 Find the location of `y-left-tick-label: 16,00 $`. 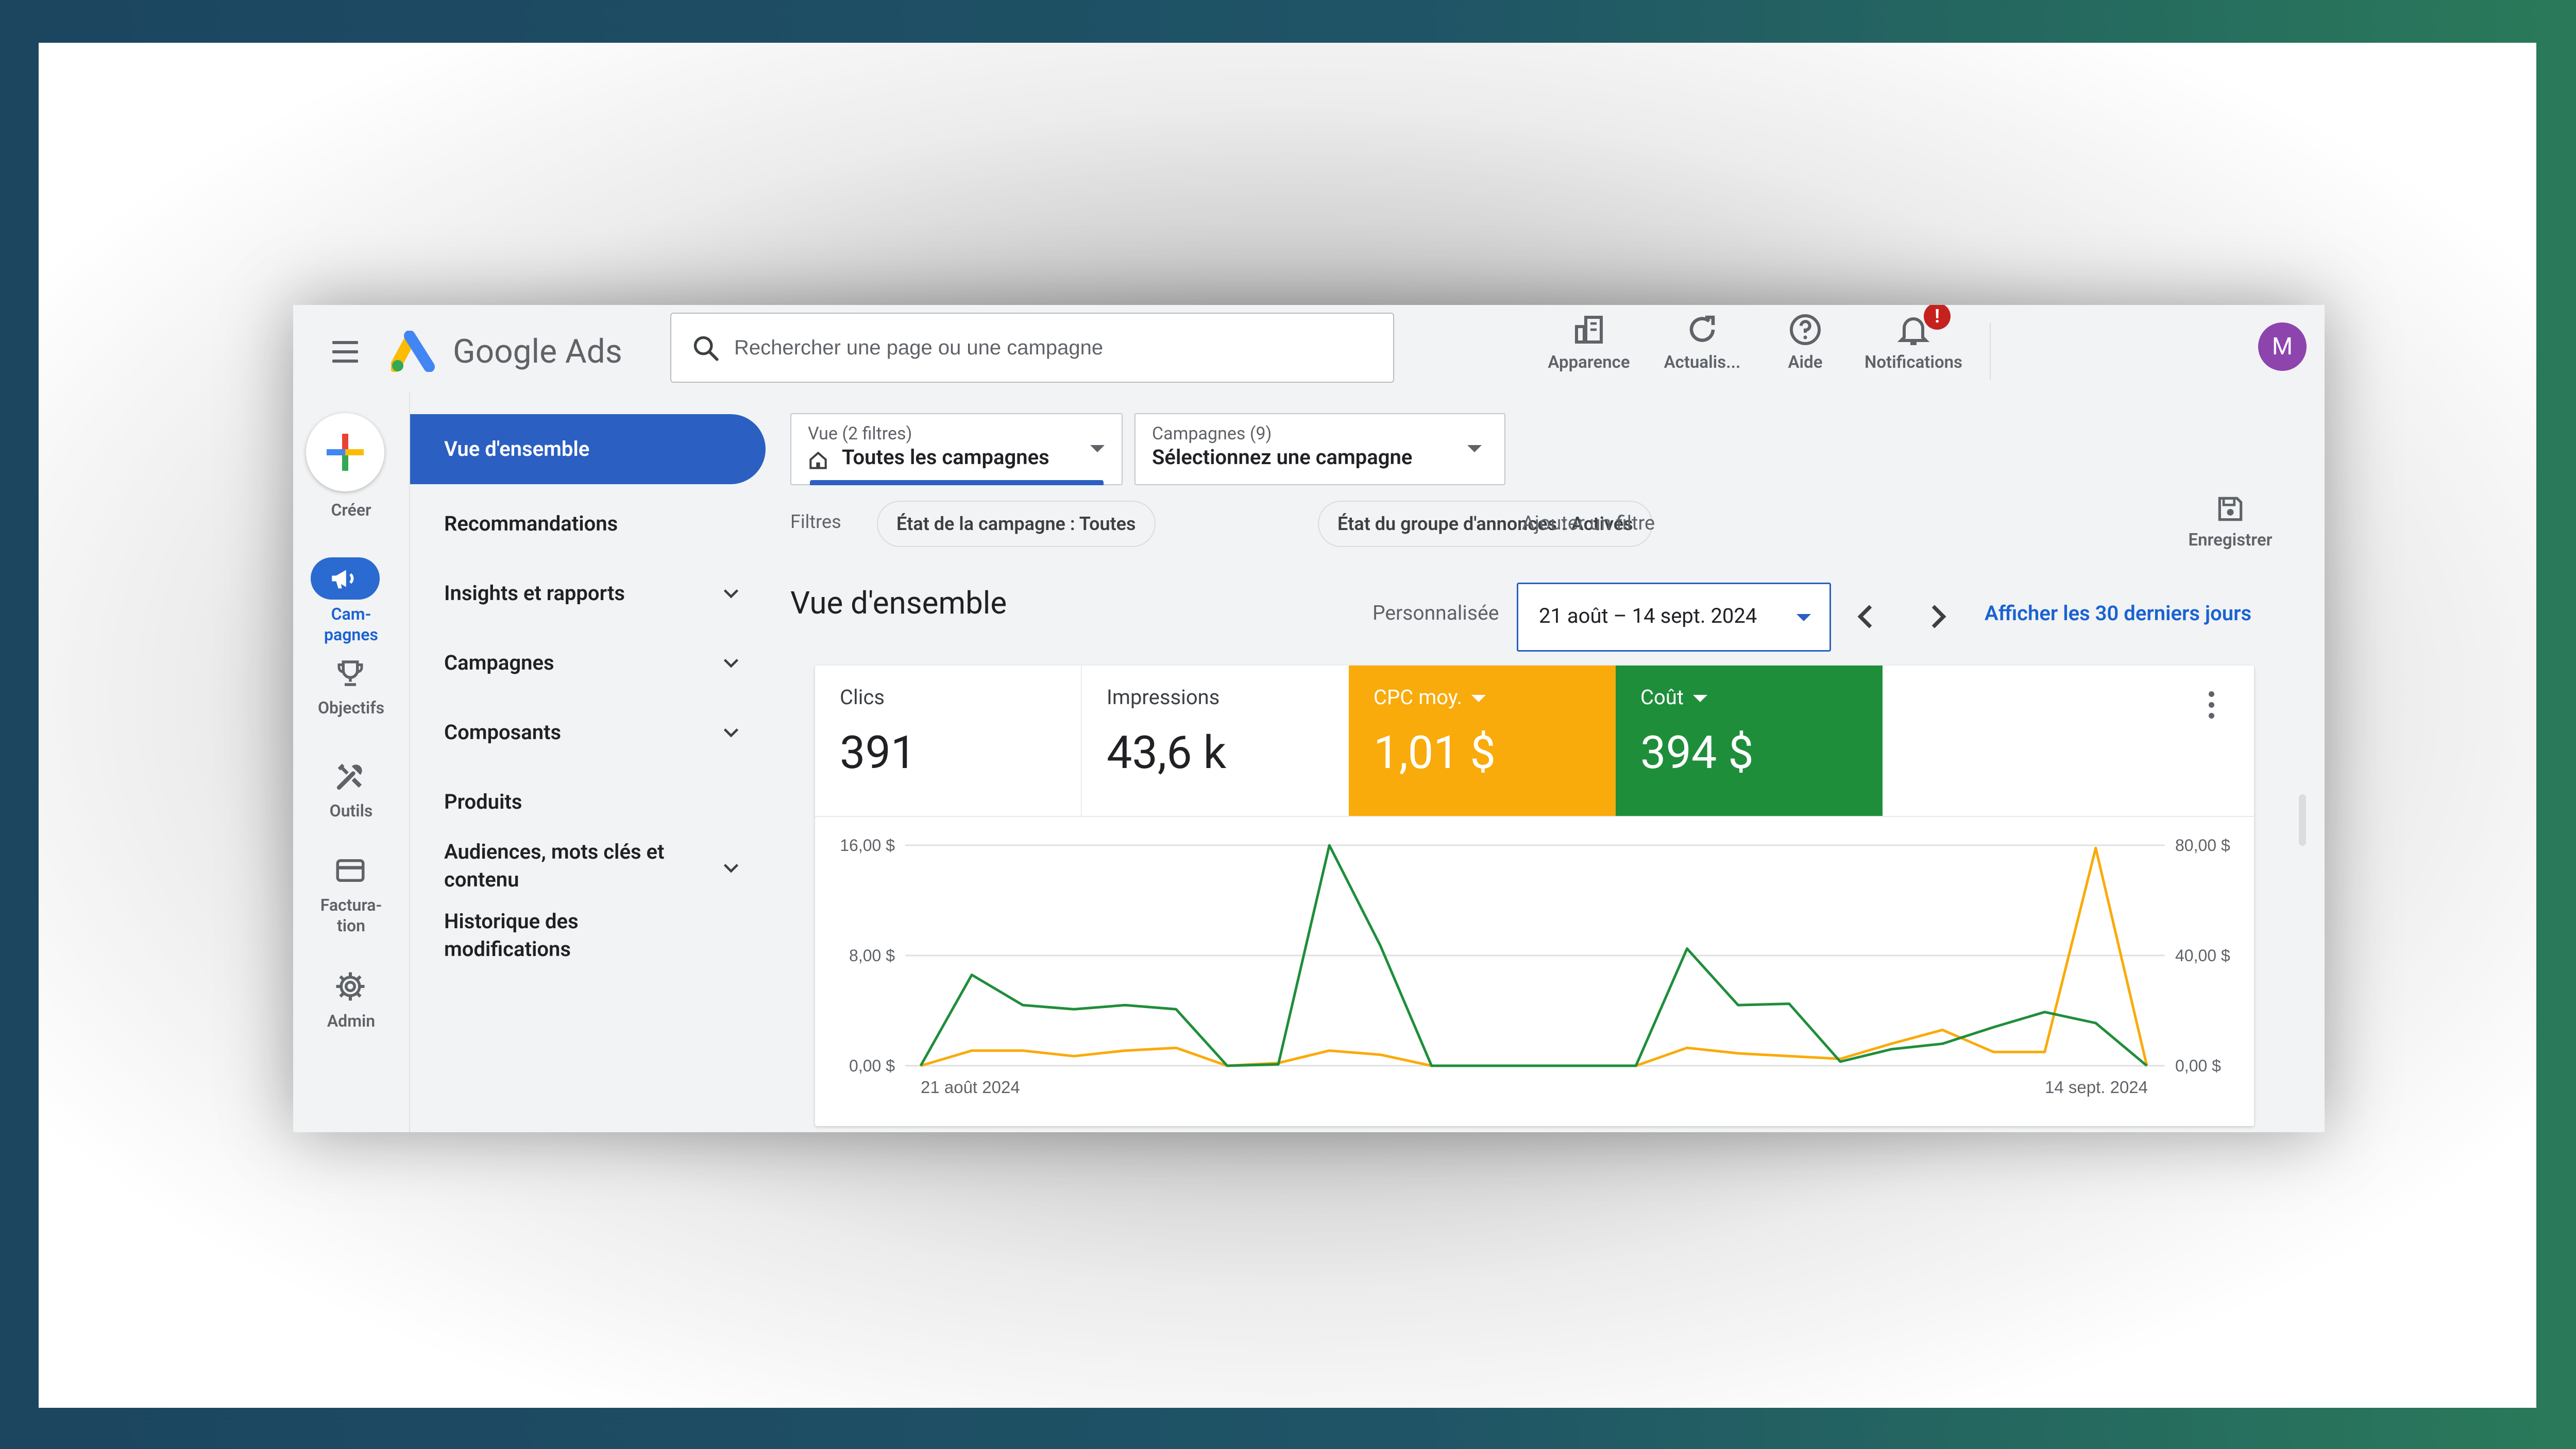

y-left-tick-label: 16,00 $ is located at coordinates (867, 845).